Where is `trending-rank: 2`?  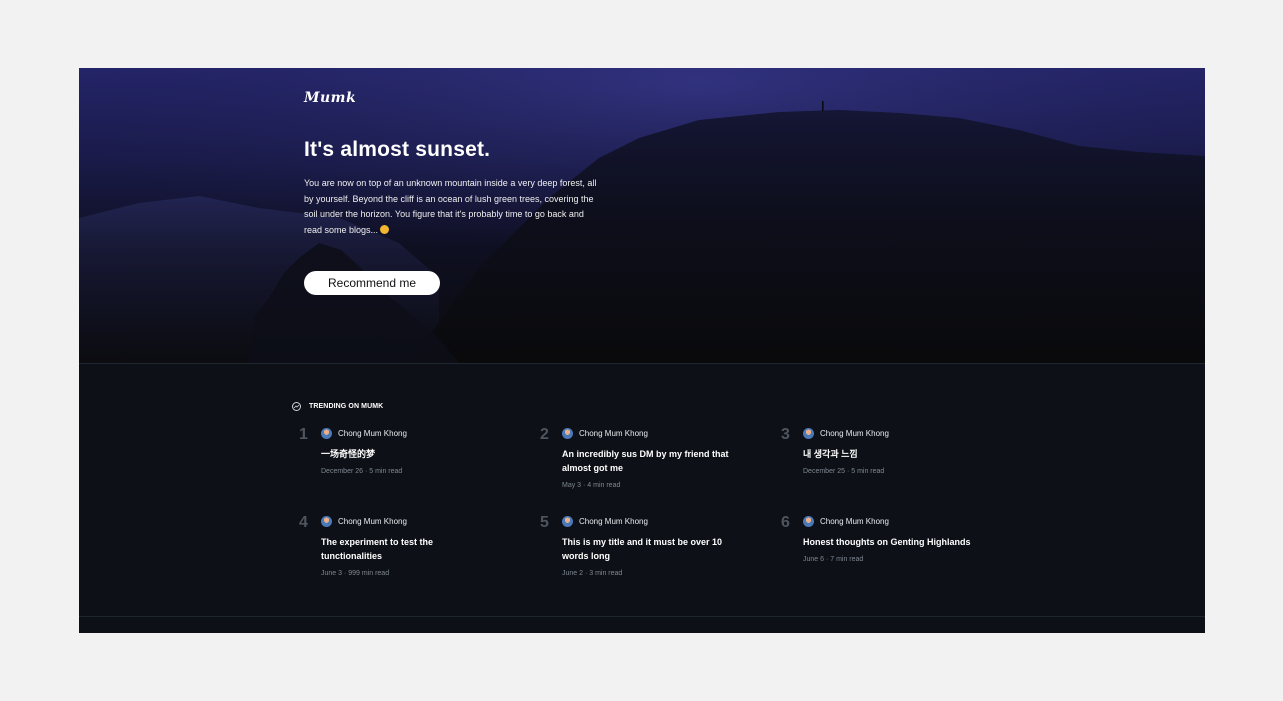 trending-rank: 2 is located at coordinates (544, 434).